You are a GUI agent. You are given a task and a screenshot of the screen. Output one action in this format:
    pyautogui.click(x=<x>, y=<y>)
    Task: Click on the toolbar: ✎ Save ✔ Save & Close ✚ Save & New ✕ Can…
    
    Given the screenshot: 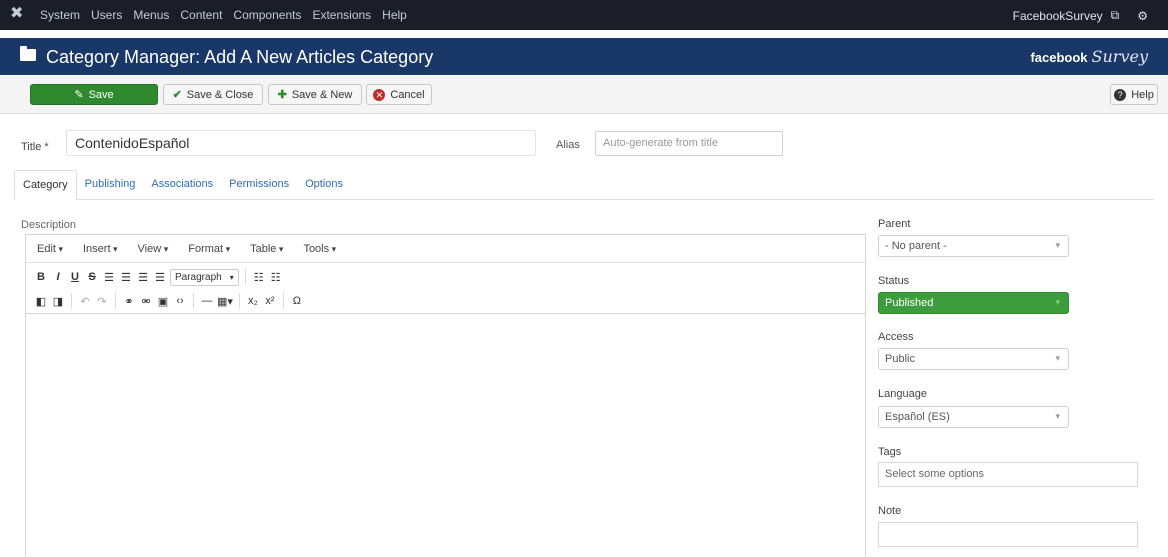 What is the action you would take?
    pyautogui.click(x=584, y=95)
    